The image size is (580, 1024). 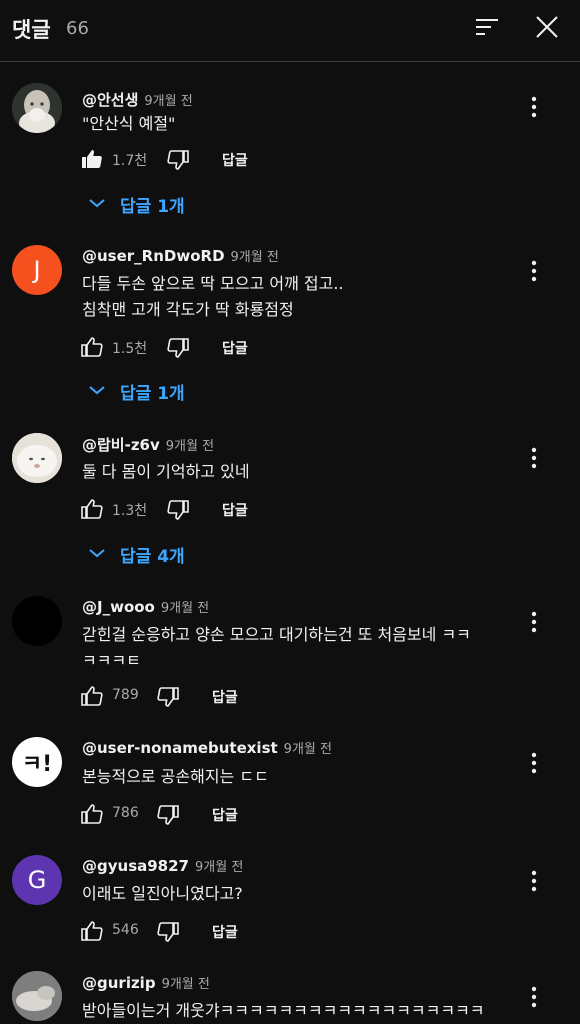 What do you see at coordinates (130, 349) in the screenshot?
I see `like-count: 1.5천` at bounding box center [130, 349].